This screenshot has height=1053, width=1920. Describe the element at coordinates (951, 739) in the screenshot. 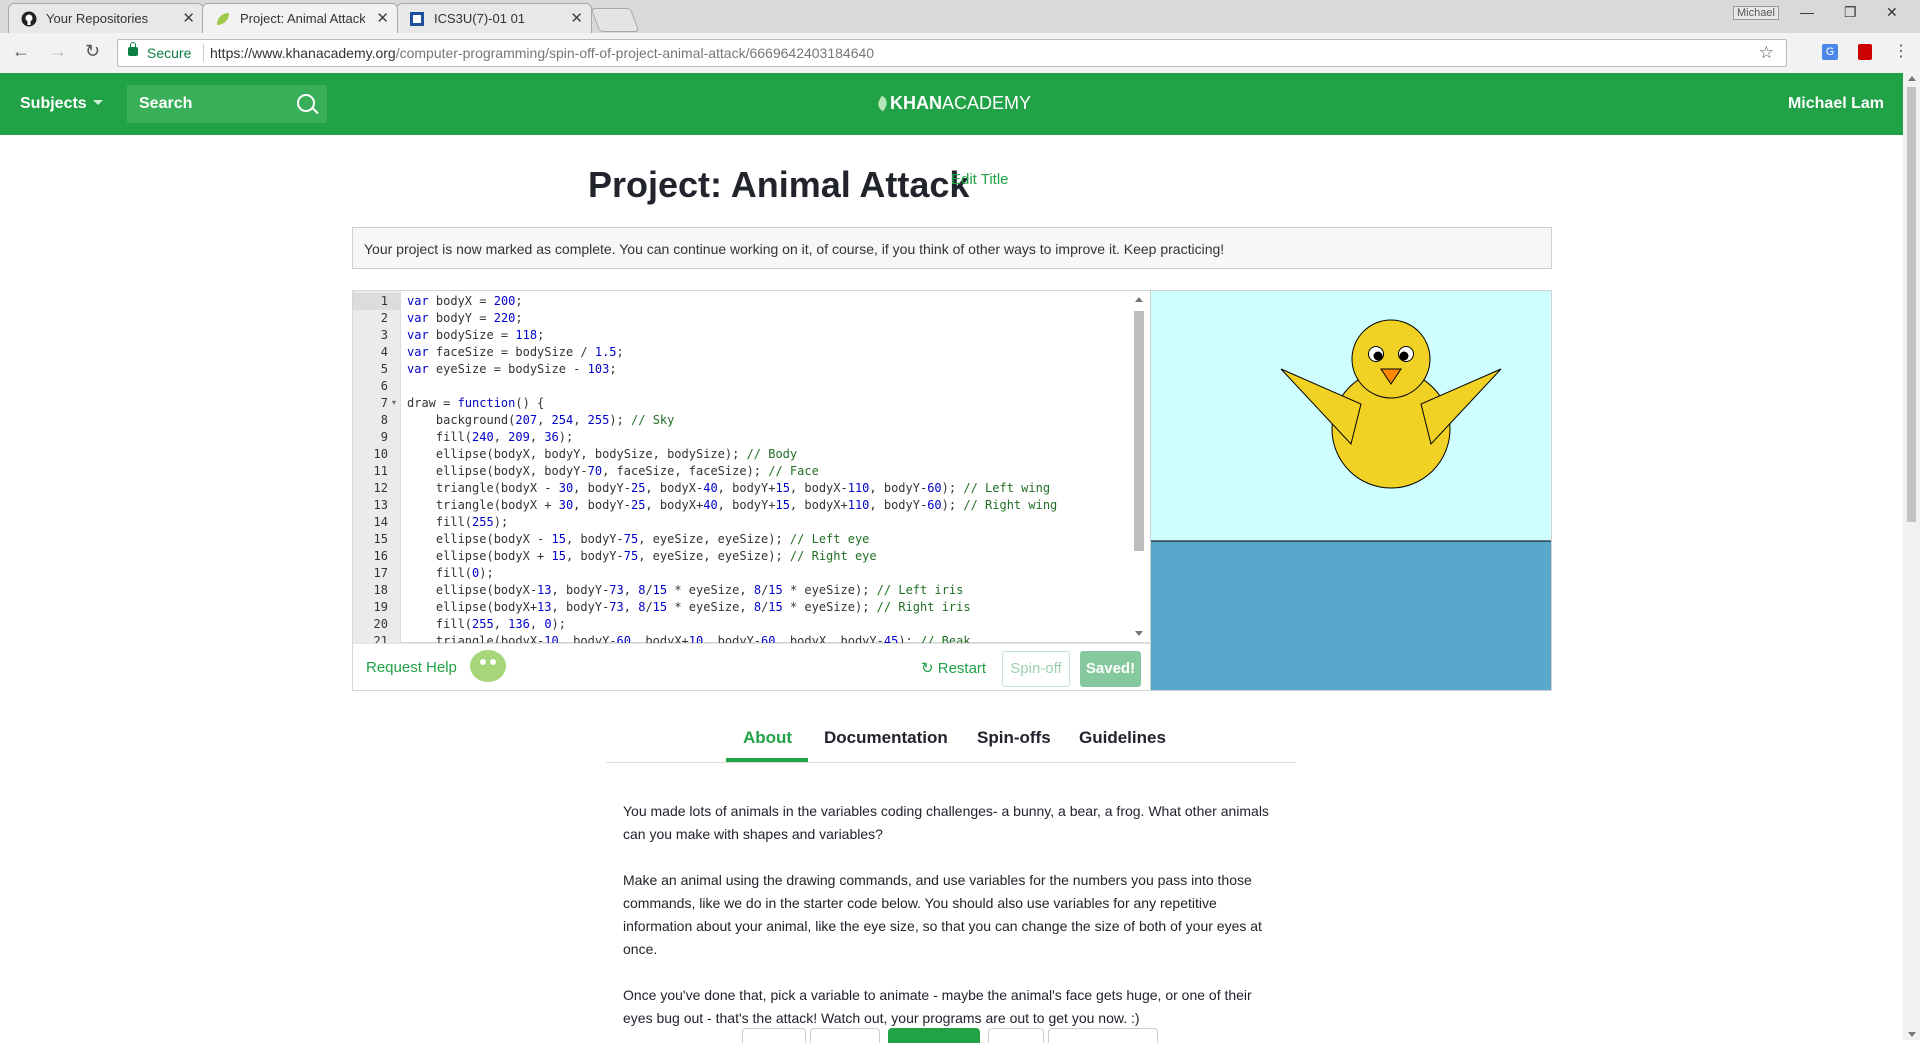

I see `project-tabs: About Documentation Spin-offs Guidelines` at that location.